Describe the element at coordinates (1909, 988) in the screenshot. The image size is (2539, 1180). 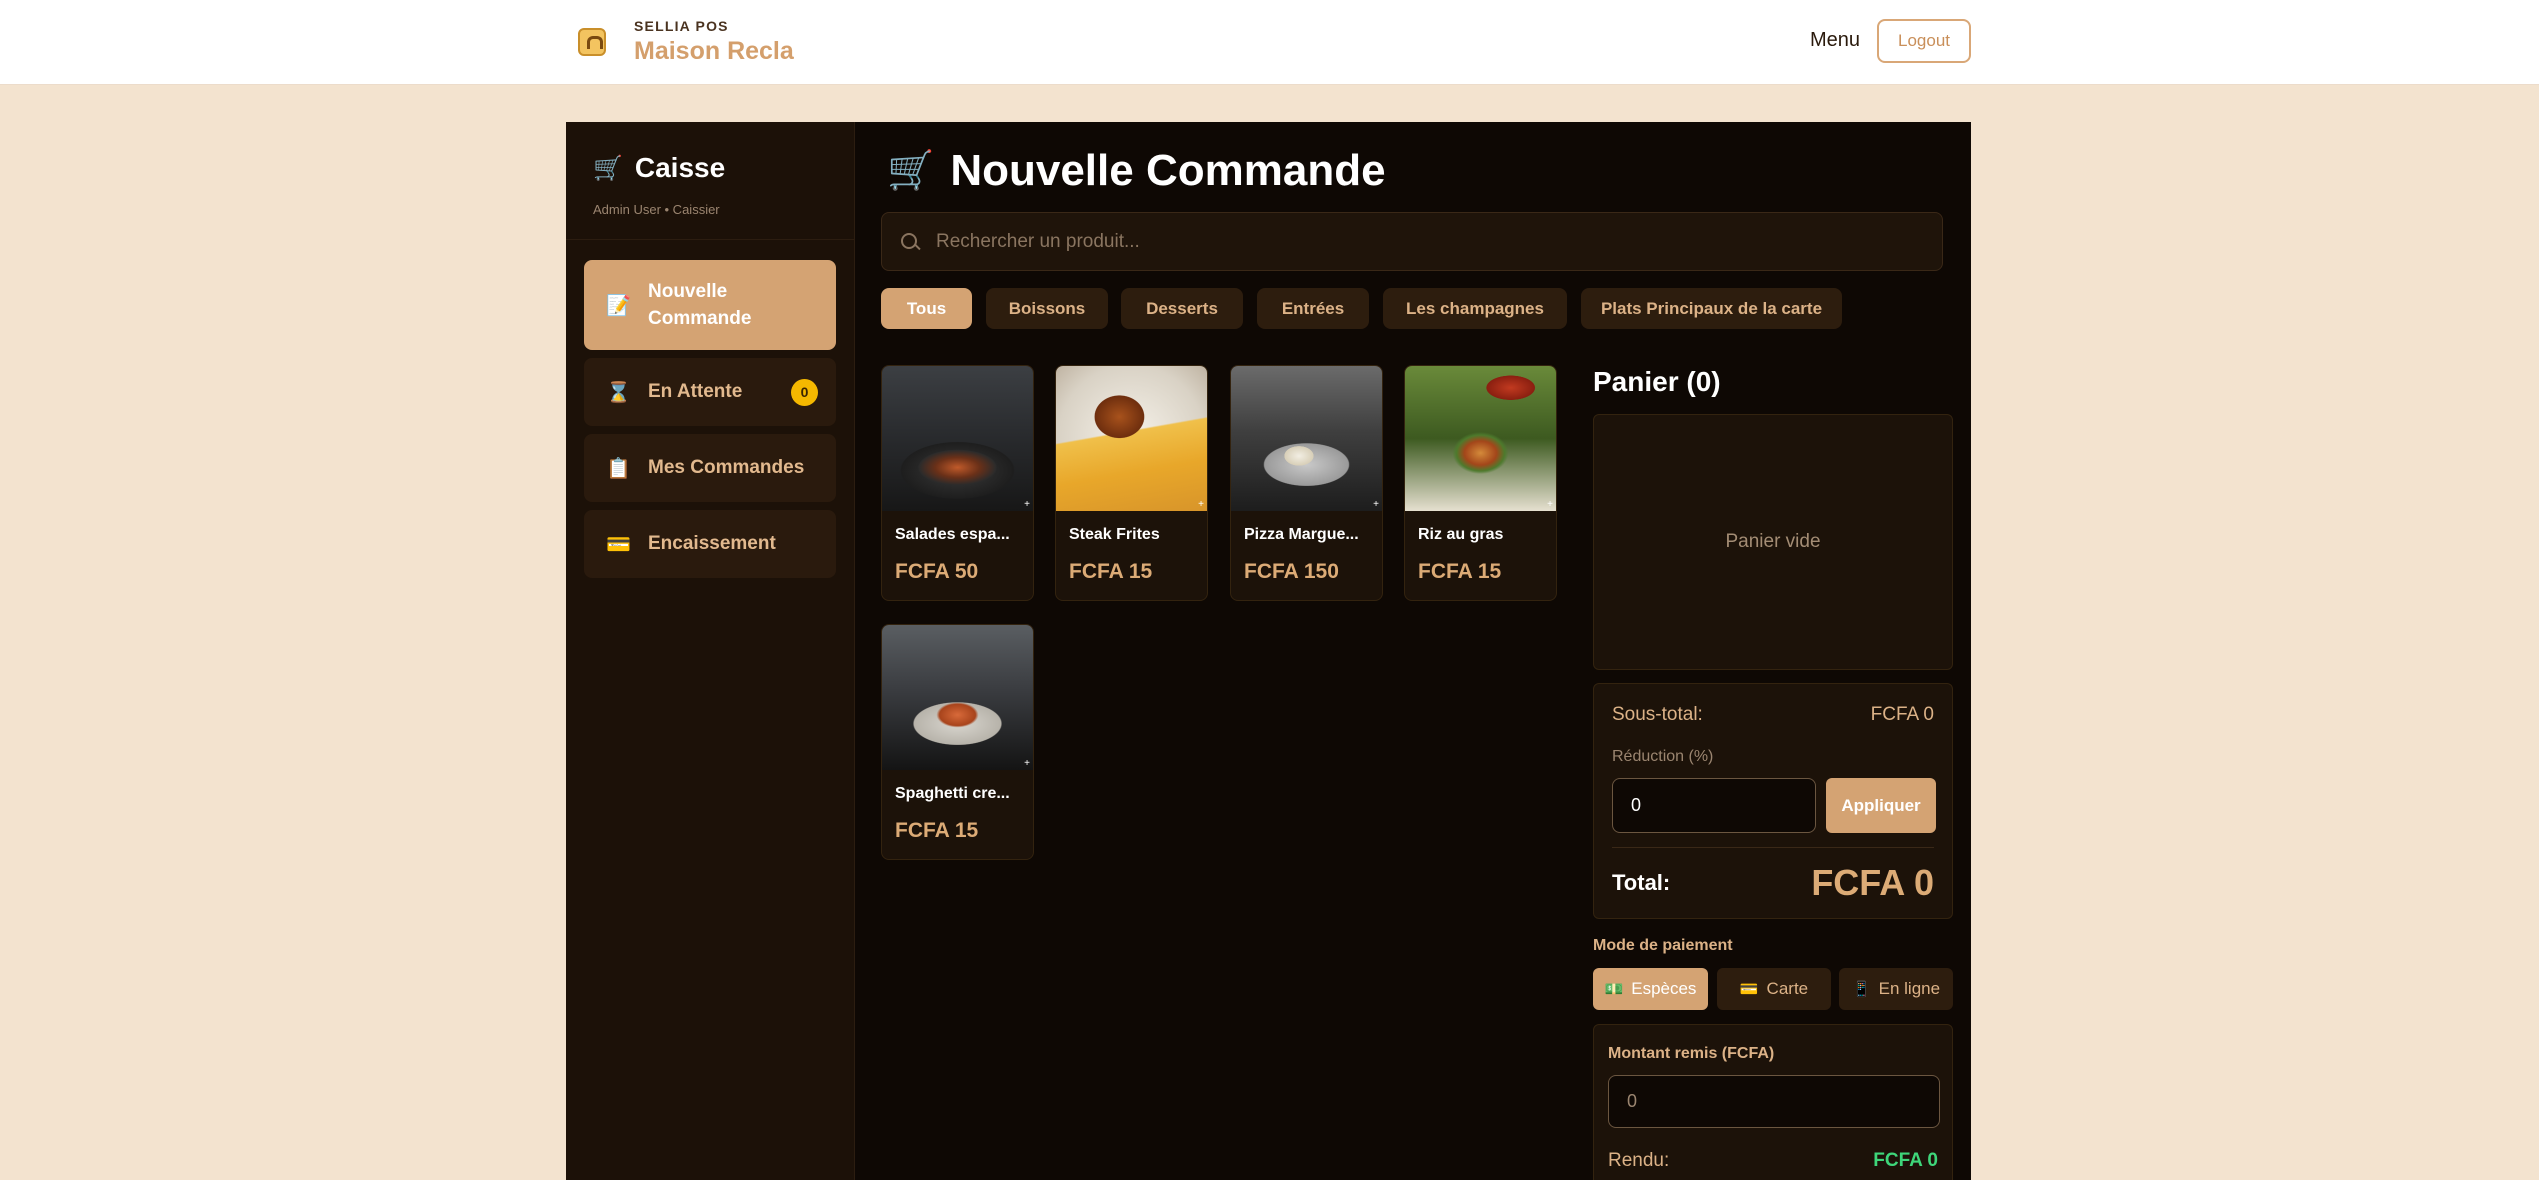
I see `payment-label: En ligne` at that location.